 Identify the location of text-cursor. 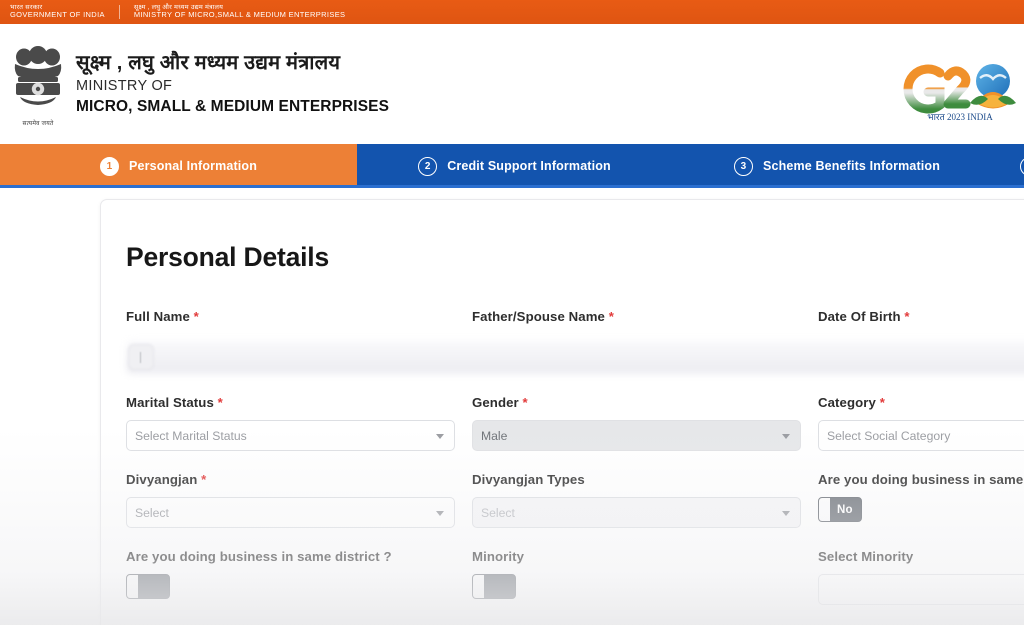
(140, 357).